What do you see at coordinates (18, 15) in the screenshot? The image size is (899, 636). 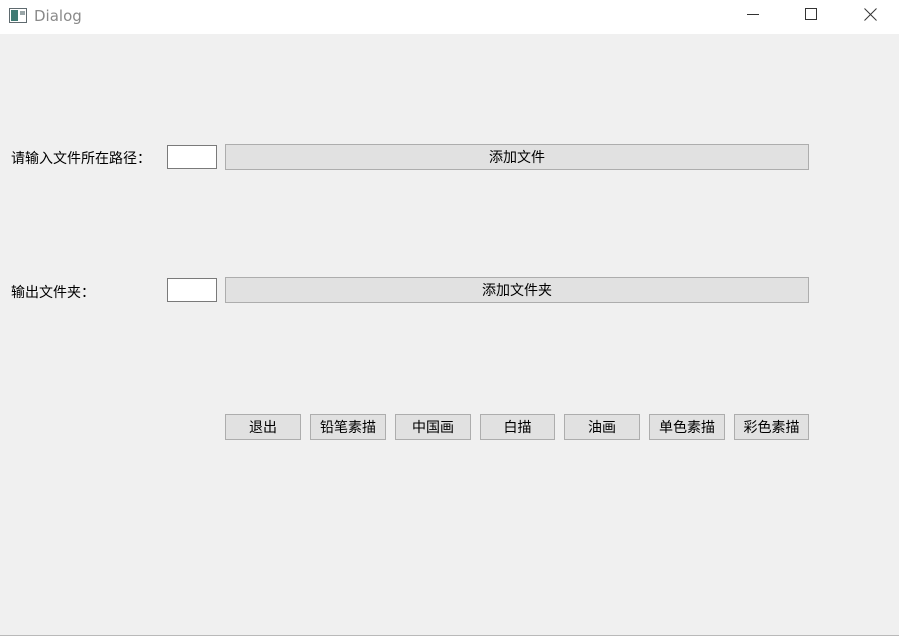 I see `dialog-app-icon` at bounding box center [18, 15].